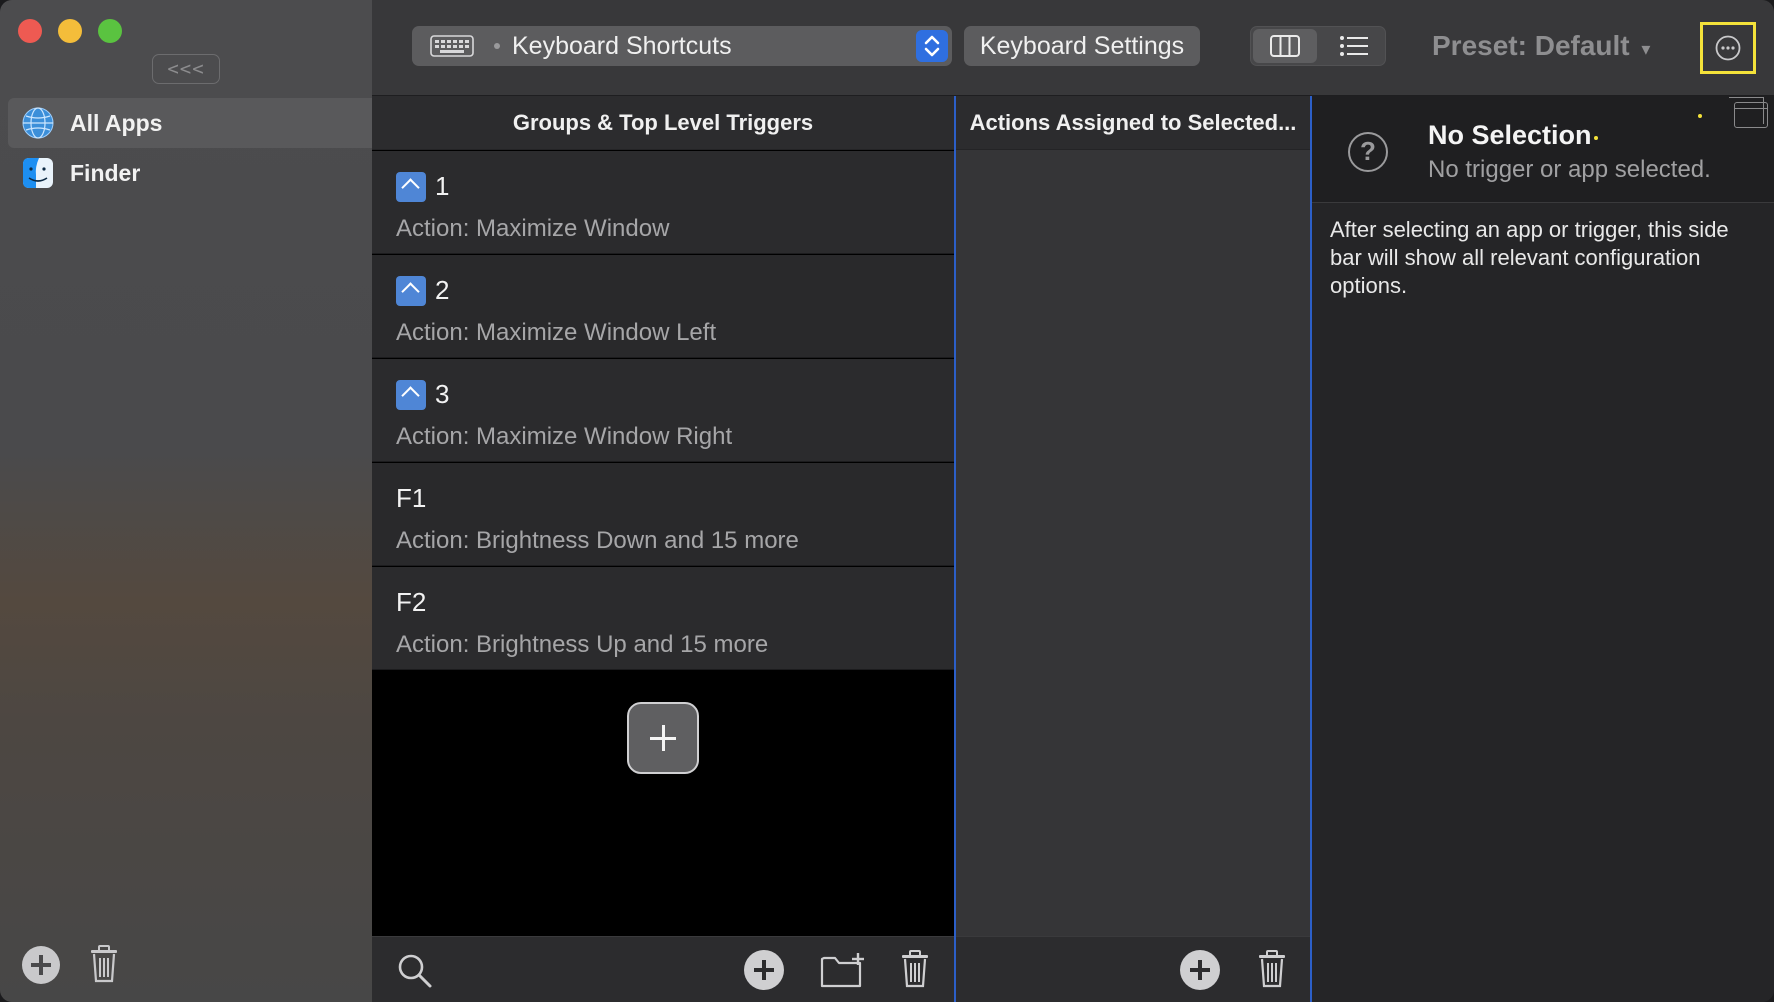  I want to click on trigger-key: 2, so click(442, 290).